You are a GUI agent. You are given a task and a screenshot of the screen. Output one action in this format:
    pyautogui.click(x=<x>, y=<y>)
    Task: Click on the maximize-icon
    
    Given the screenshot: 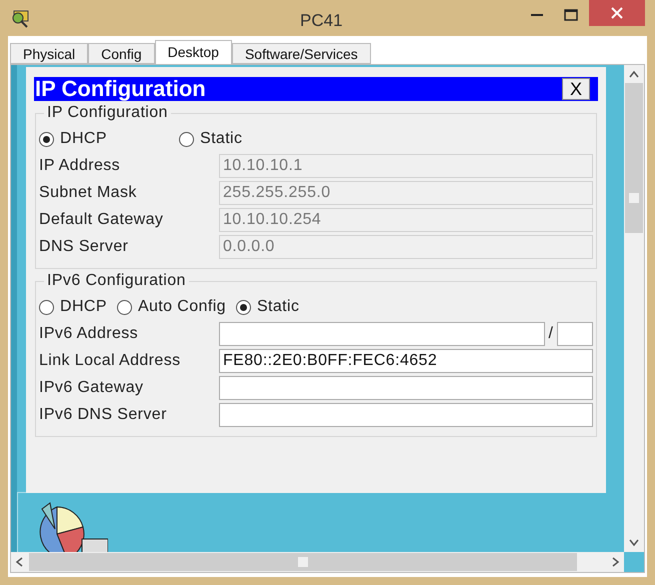 What is the action you would take?
    pyautogui.click(x=571, y=15)
    